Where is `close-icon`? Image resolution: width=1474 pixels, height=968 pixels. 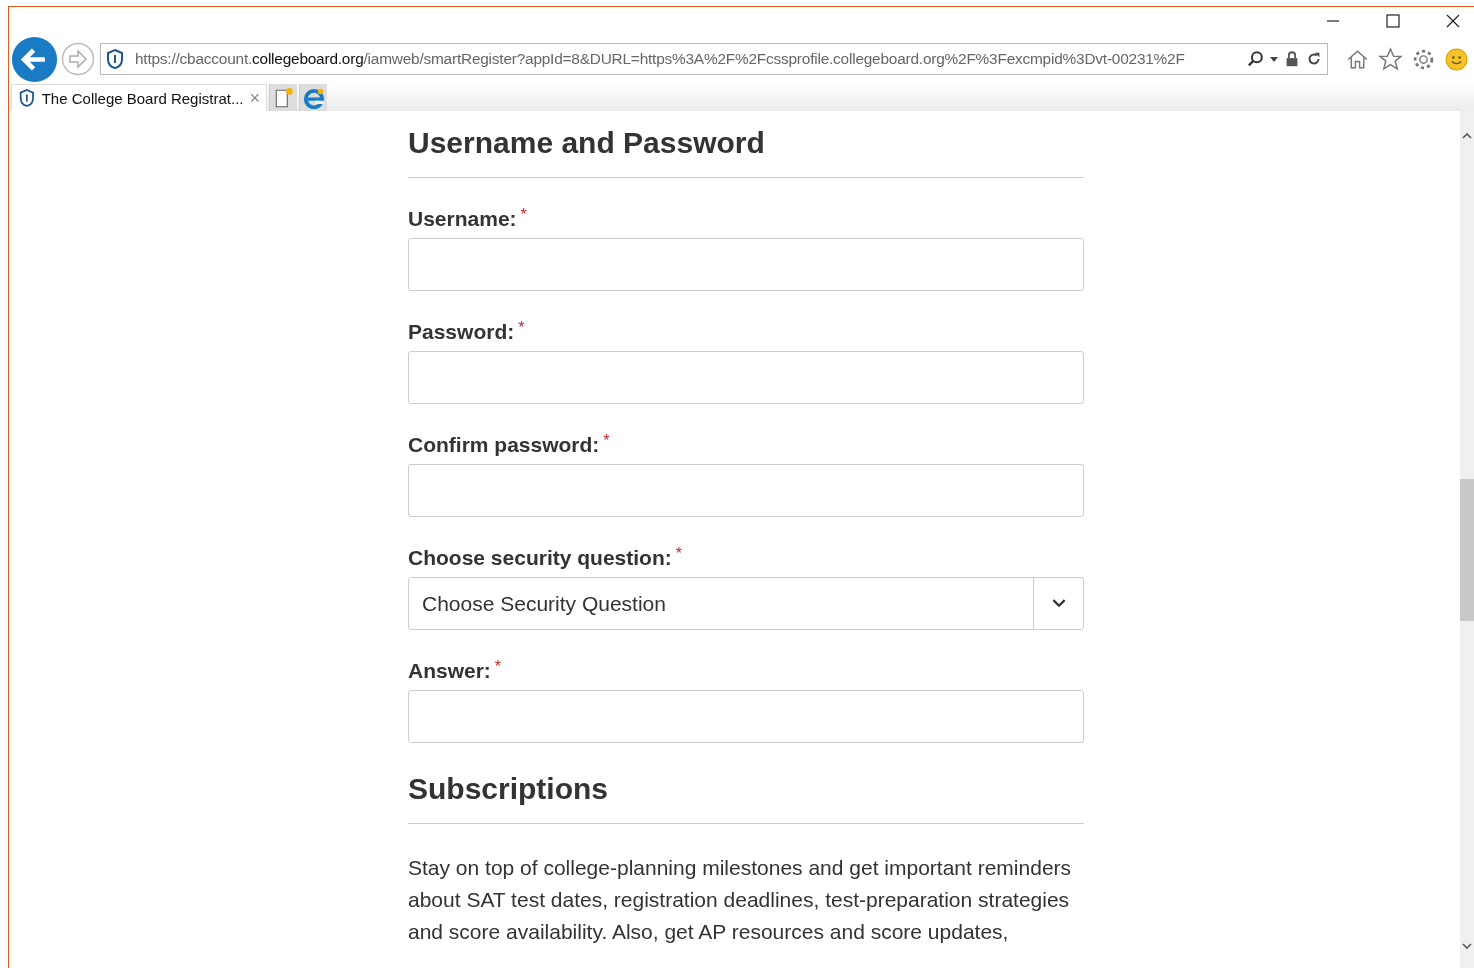
close-icon is located at coordinates (1453, 21).